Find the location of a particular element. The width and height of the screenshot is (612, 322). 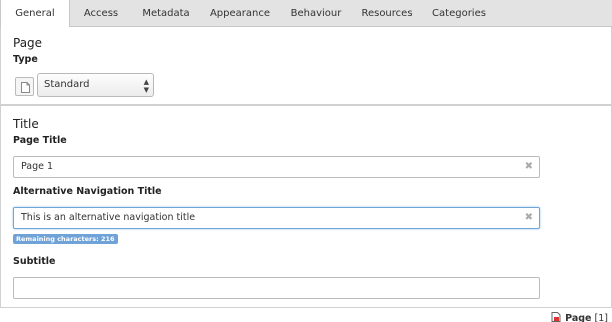

document-icon is located at coordinates (24, 86).